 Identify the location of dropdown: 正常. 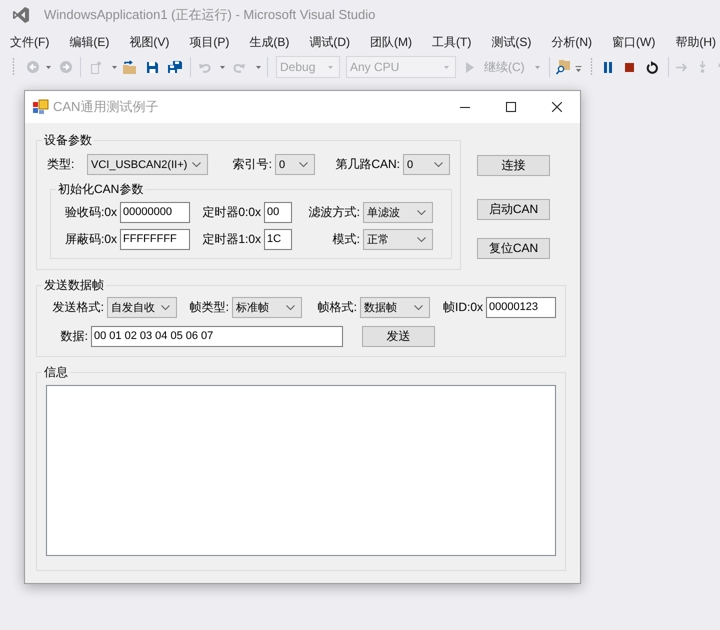
(398, 239).